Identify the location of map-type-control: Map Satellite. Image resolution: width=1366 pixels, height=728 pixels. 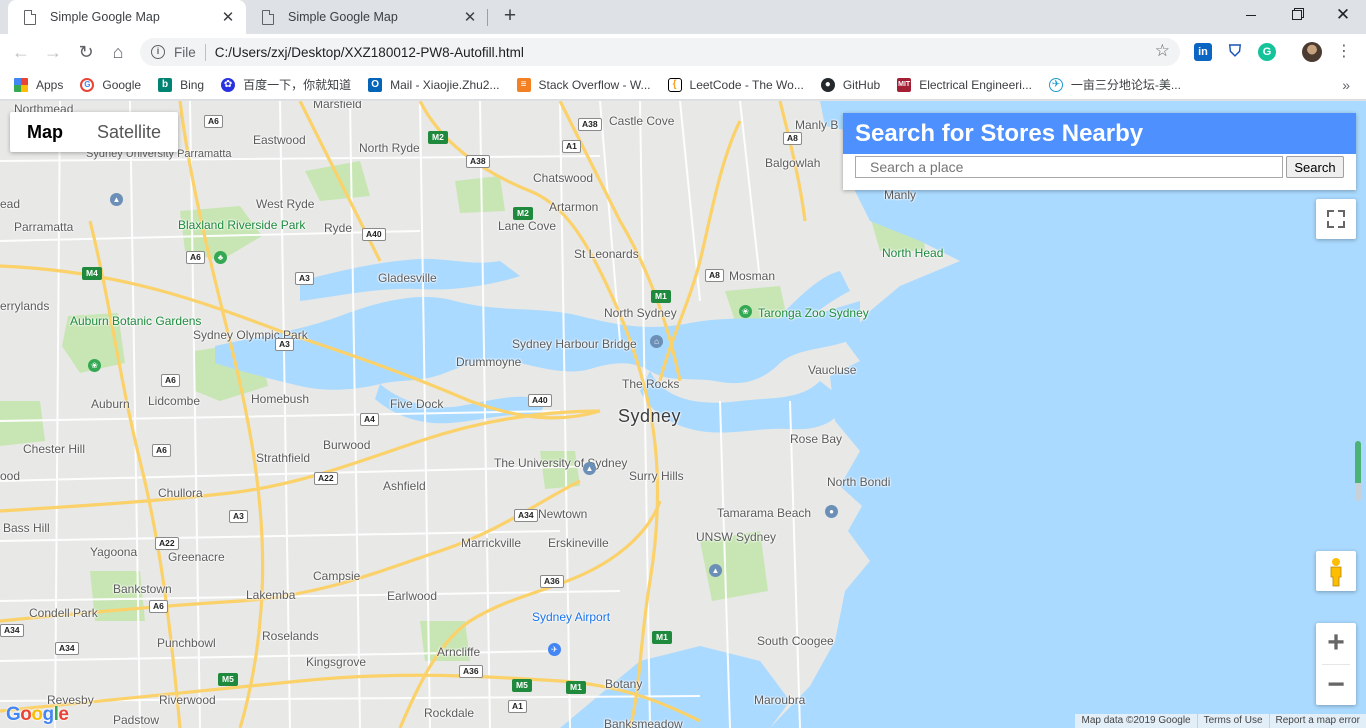
(94, 132).